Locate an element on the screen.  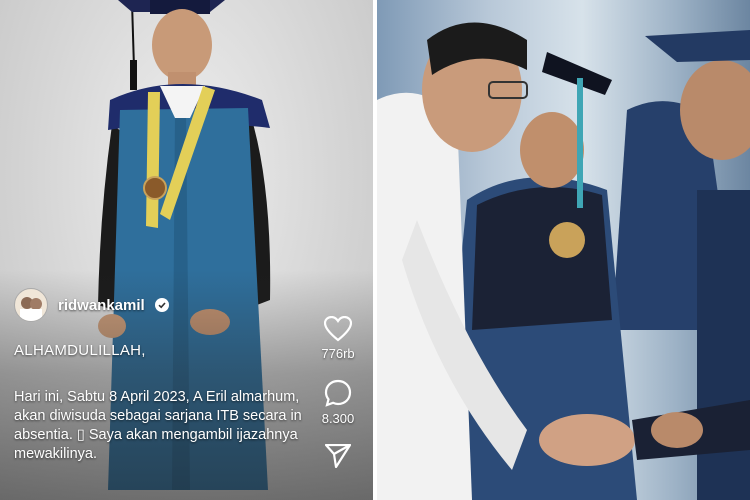
heart-icon is located at coordinates (338, 329).